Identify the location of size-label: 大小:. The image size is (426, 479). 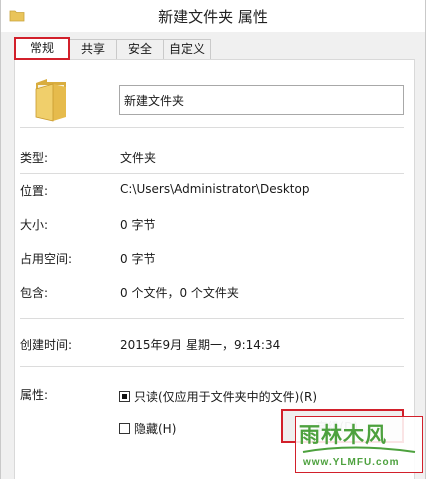
(34, 225).